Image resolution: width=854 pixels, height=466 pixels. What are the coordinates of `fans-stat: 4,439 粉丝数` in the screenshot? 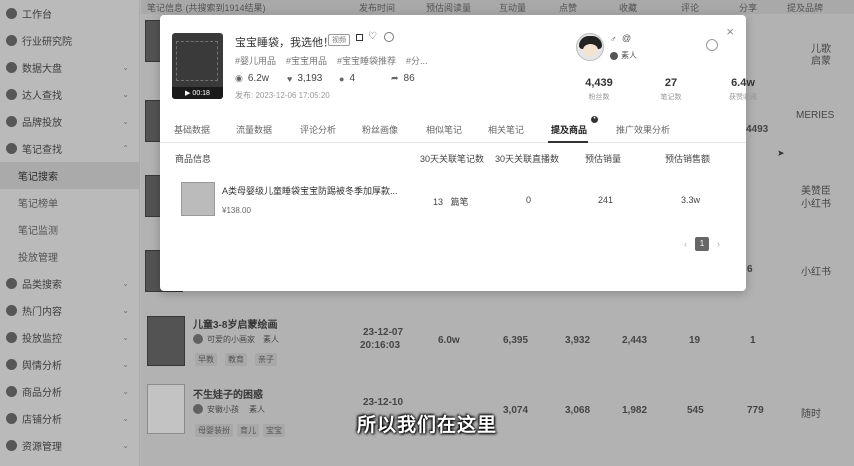 It's located at (599, 89).